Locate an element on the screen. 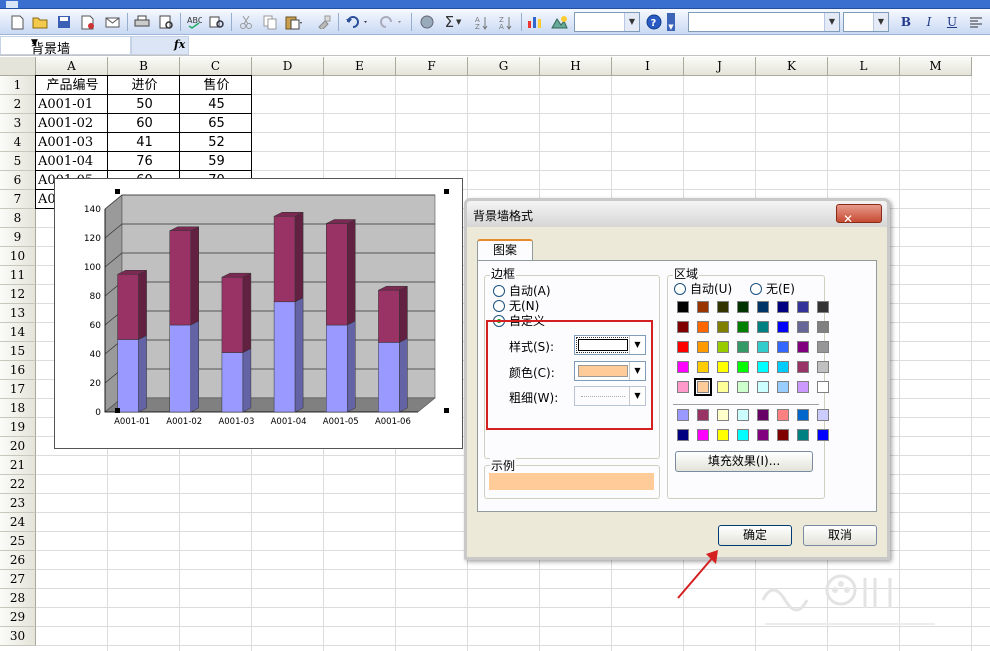  row-header: 5 is located at coordinates (18, 161).